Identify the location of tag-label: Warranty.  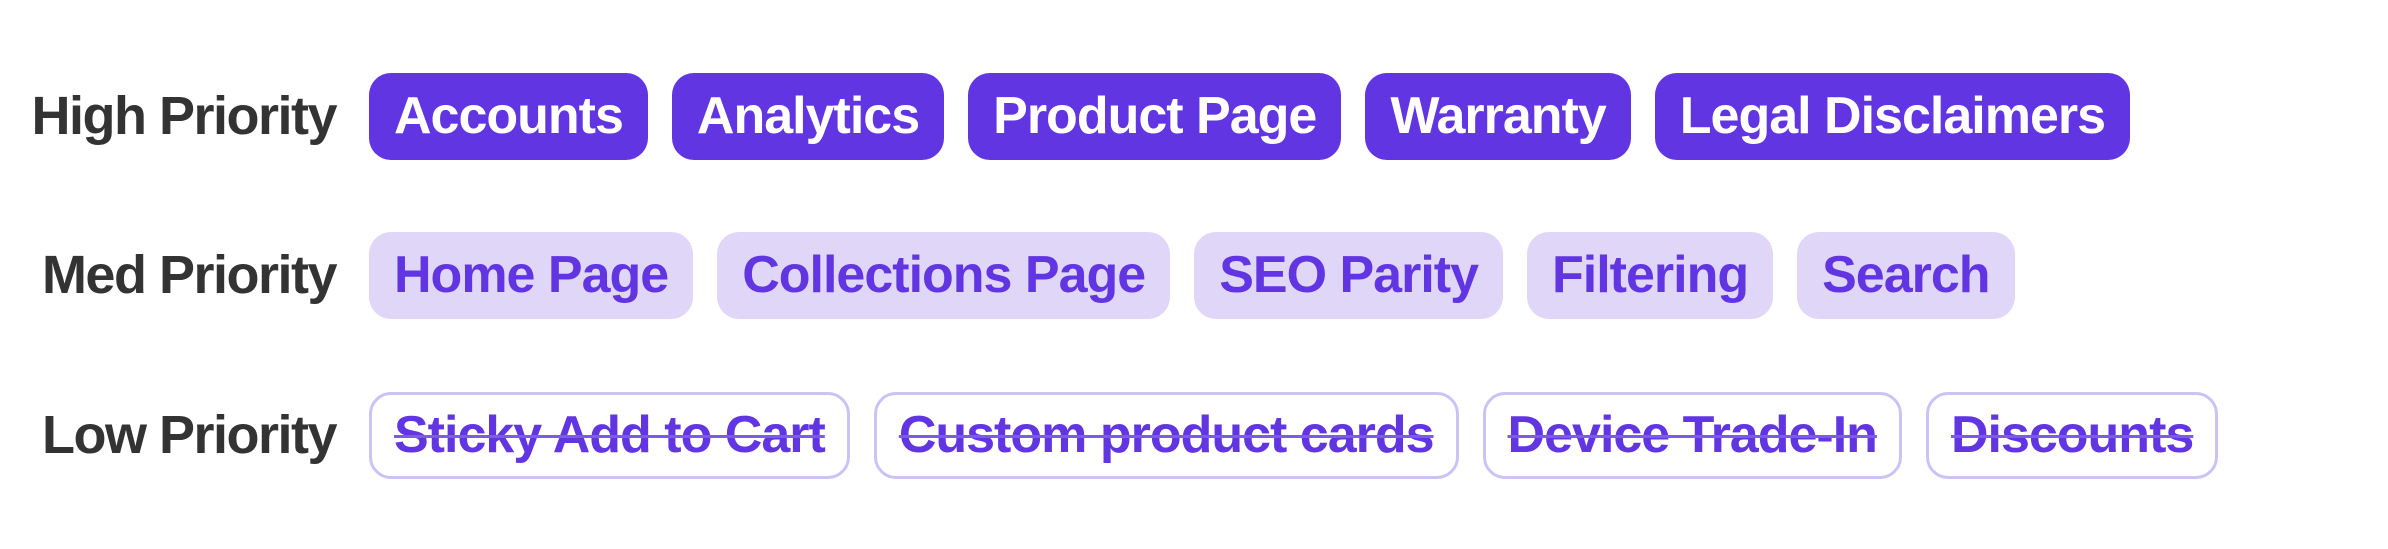
(1498, 116).